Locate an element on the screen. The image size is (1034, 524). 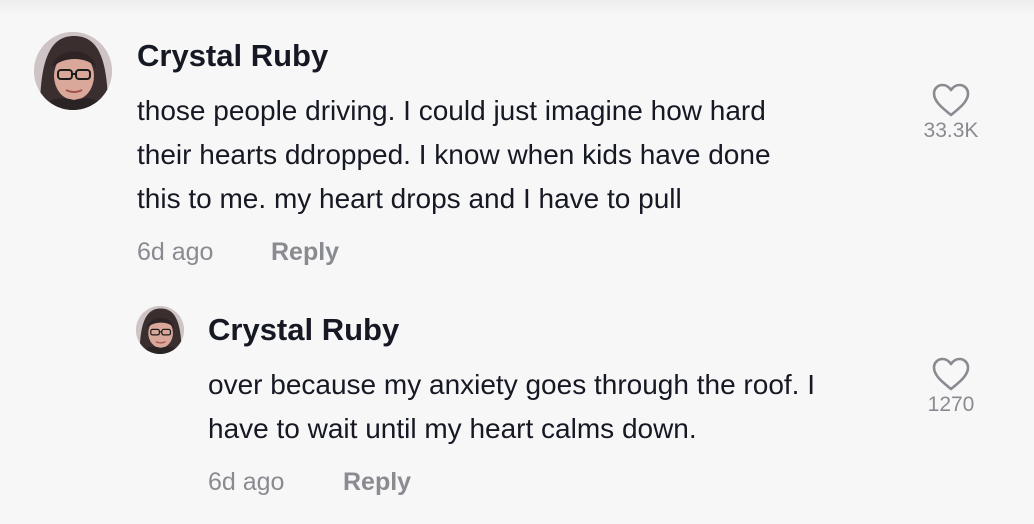
like-count: 33.3K is located at coordinates (951, 130).